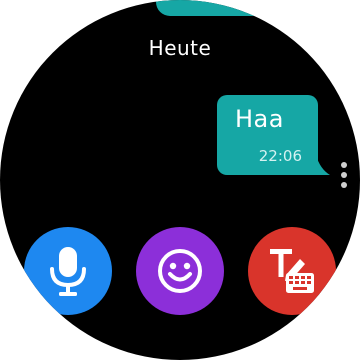  Describe the element at coordinates (218, 8) in the screenshot. I see `previous-message-bubble` at that location.